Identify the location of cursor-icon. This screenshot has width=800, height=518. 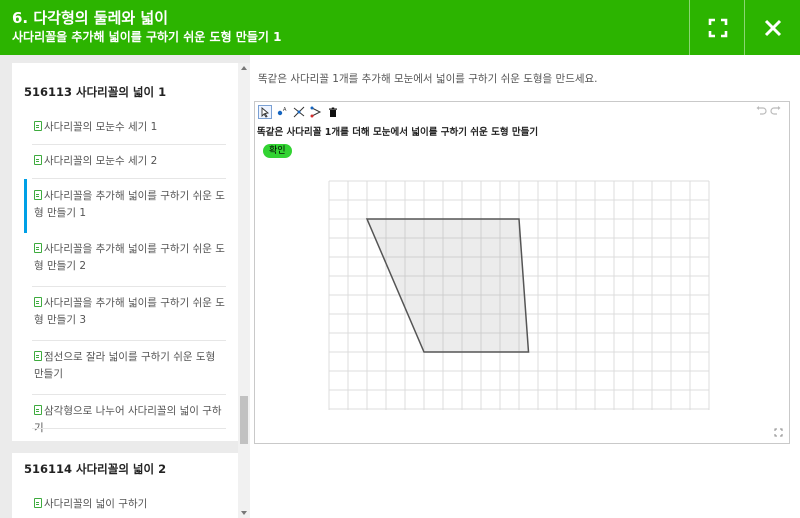
(265, 112).